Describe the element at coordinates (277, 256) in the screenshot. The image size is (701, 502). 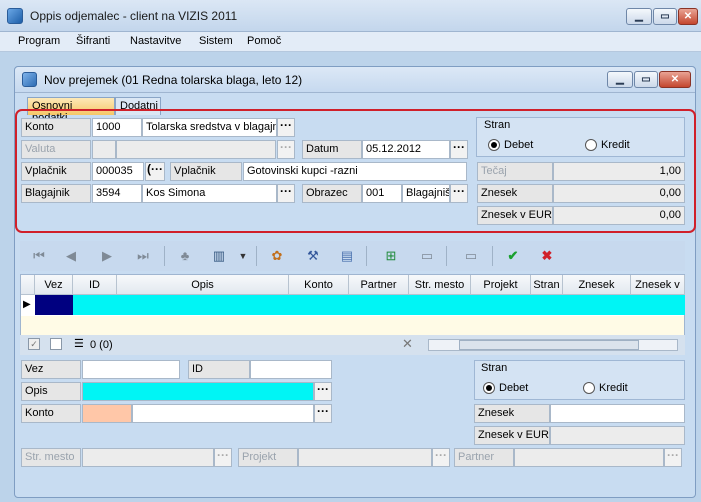
I see `palette-icon: ✿` at that location.